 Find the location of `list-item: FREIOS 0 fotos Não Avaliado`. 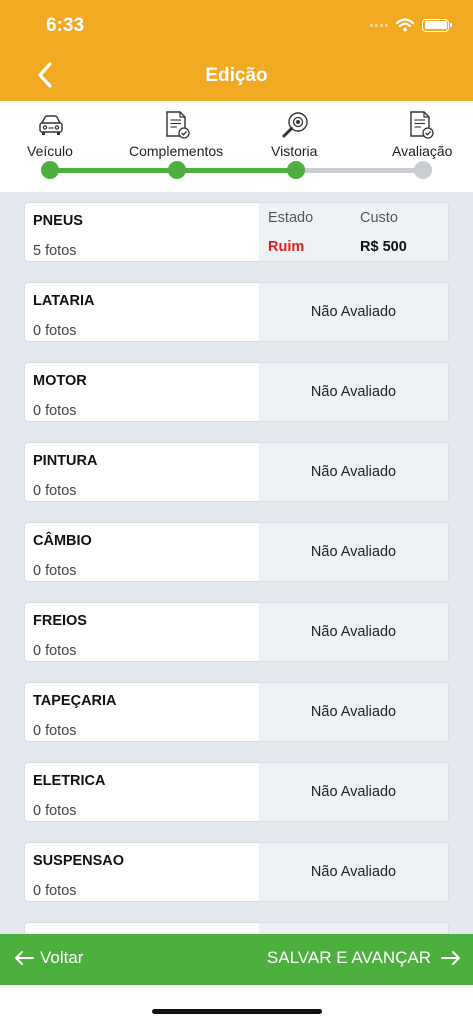

list-item: FREIOS 0 fotos Não Avaliado is located at coordinates (236, 632).